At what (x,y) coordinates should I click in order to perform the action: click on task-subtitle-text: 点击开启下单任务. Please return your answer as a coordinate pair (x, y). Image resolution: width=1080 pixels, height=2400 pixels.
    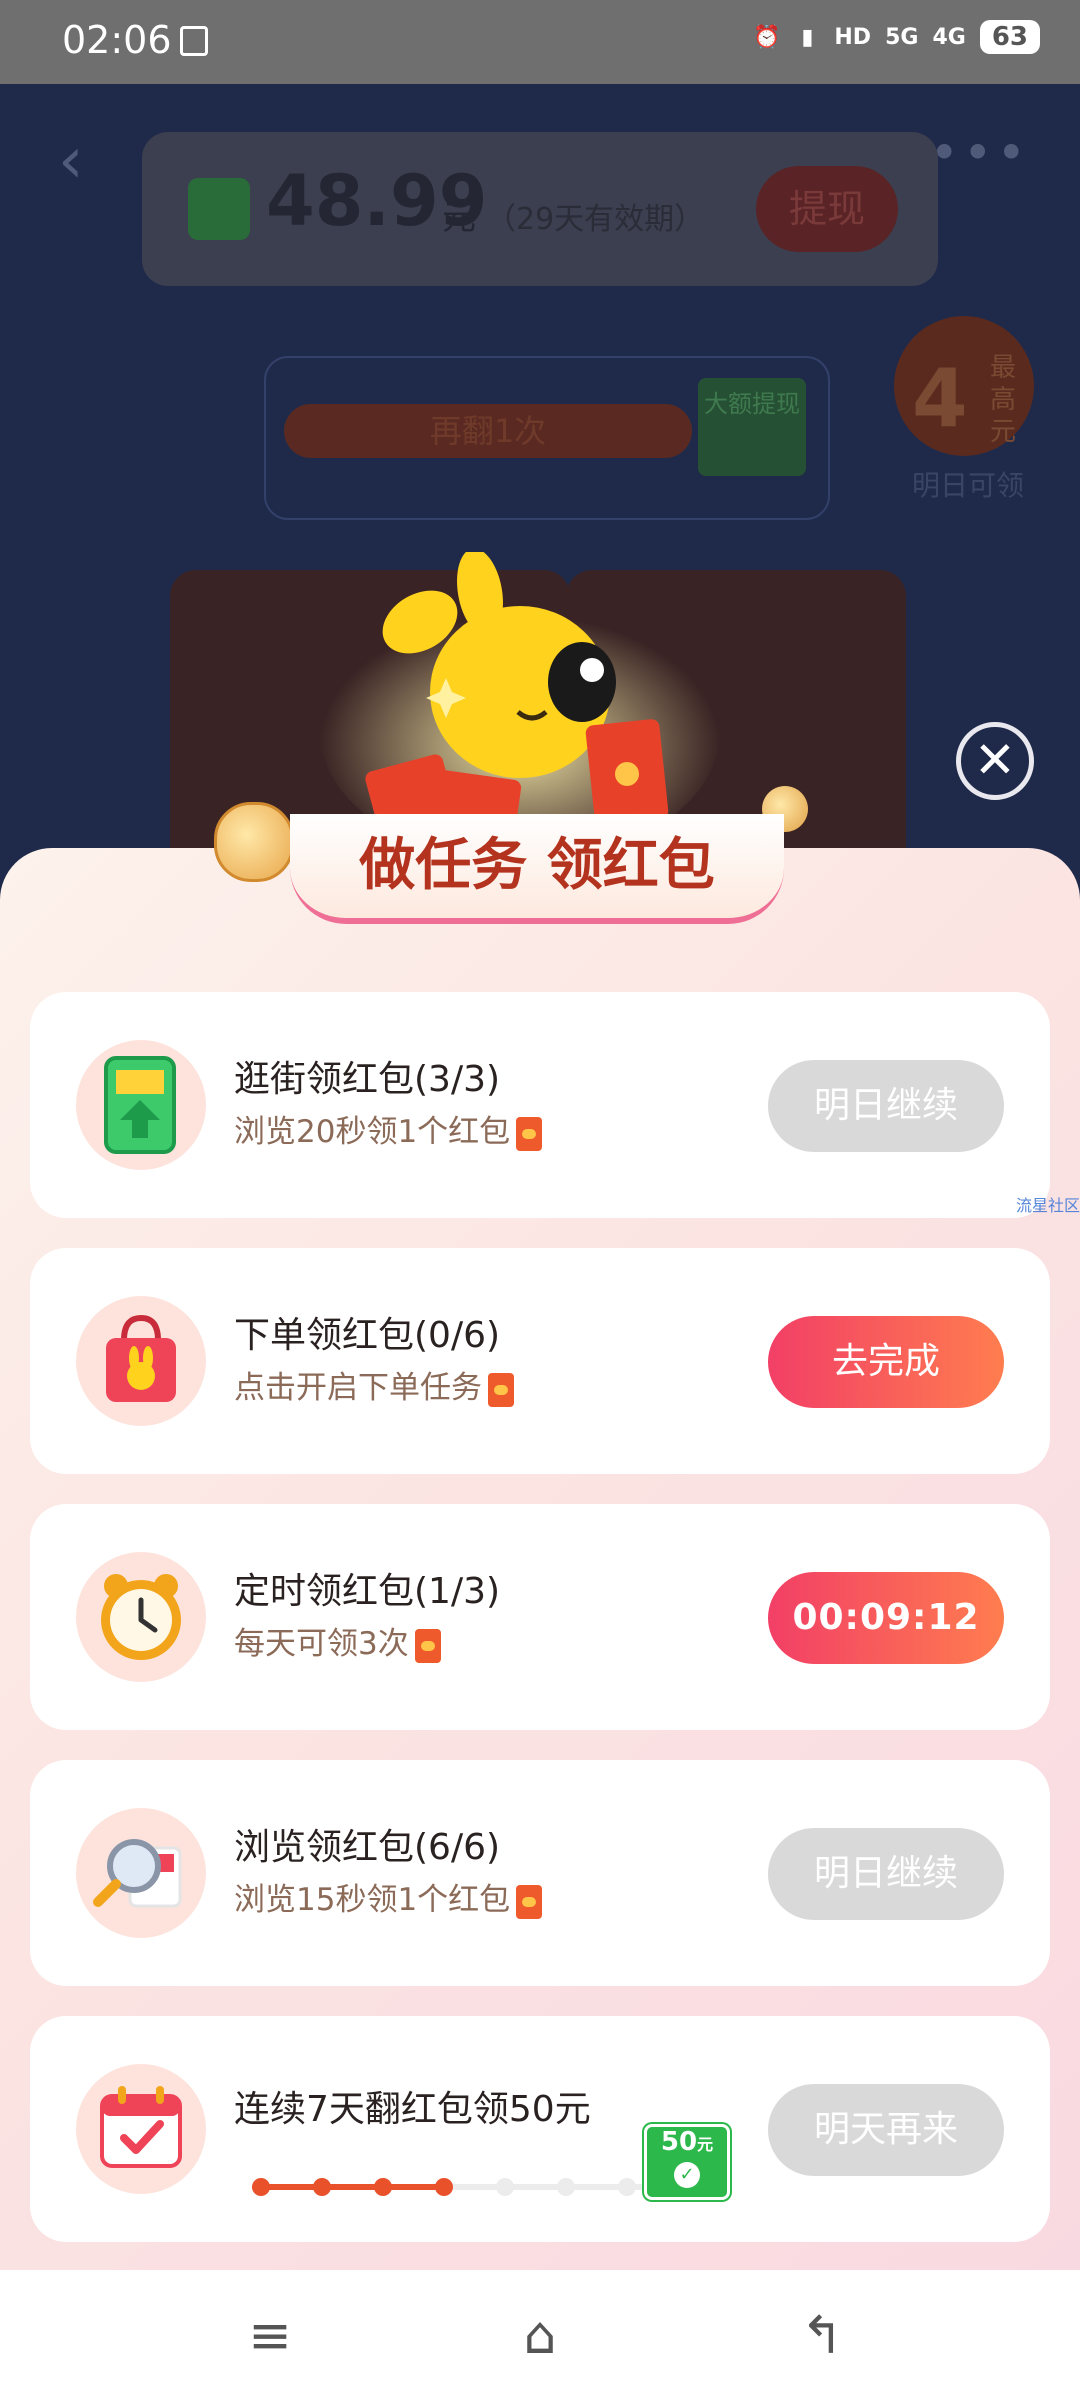
    Looking at the image, I should click on (358, 1388).